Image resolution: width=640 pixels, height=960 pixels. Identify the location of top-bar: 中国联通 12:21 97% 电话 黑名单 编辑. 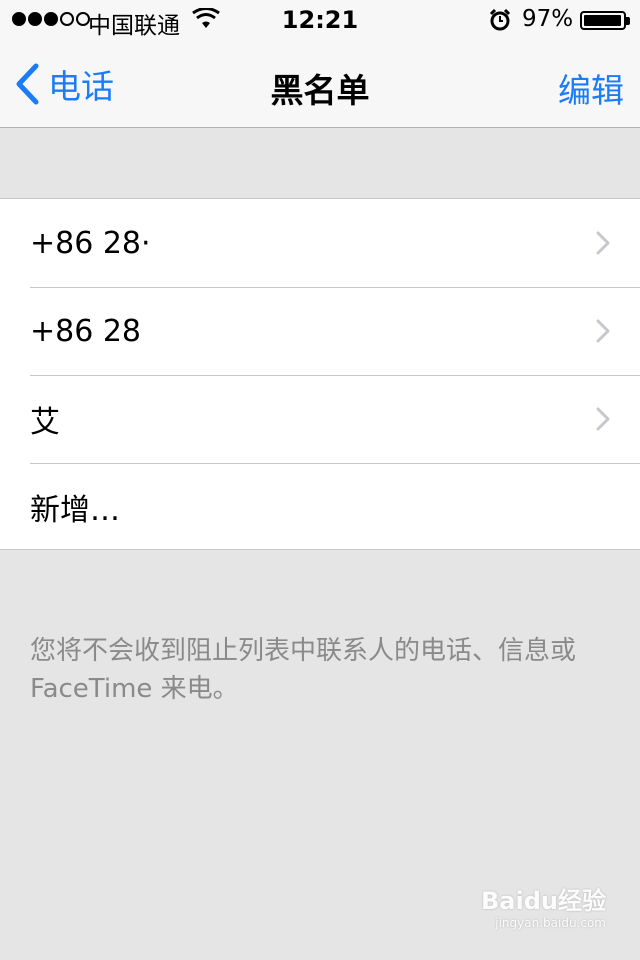
(320, 64).